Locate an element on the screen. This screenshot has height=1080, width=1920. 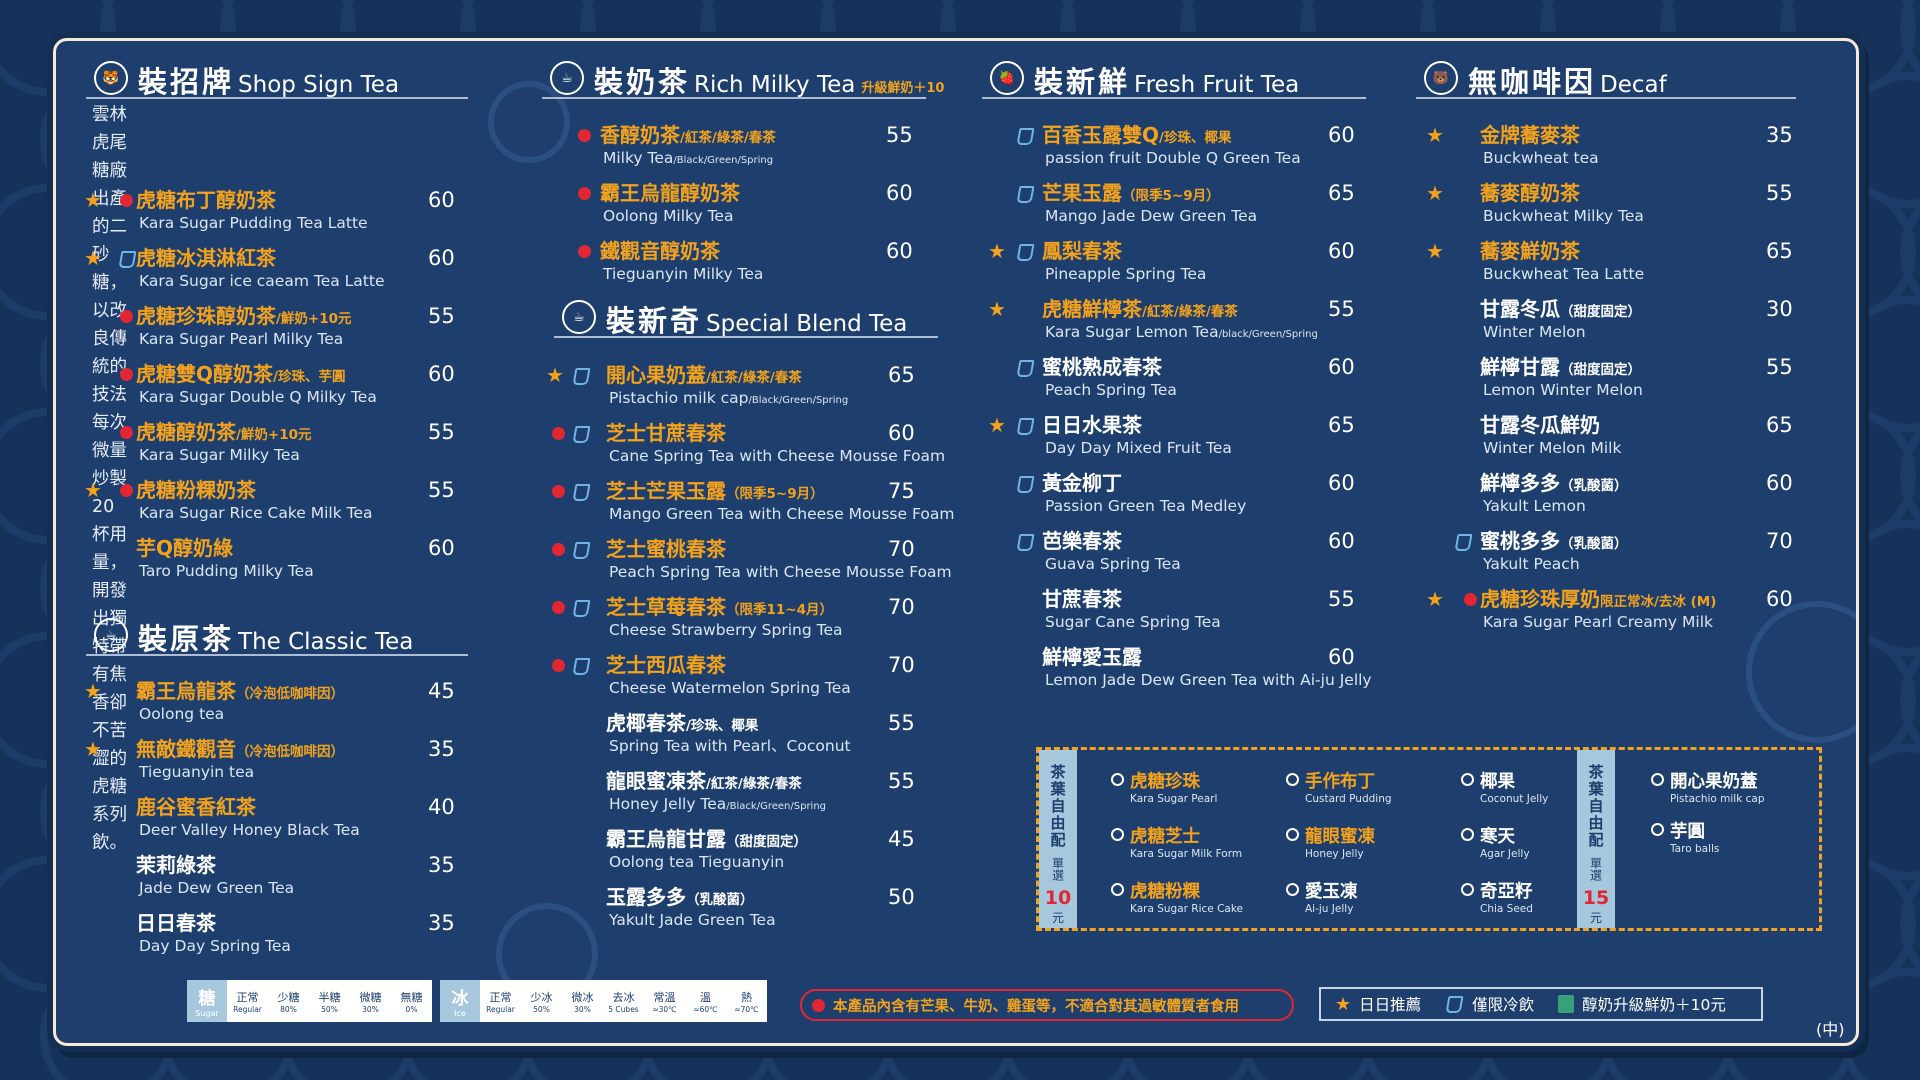
decor-ring is located at coordinates (529, 122).